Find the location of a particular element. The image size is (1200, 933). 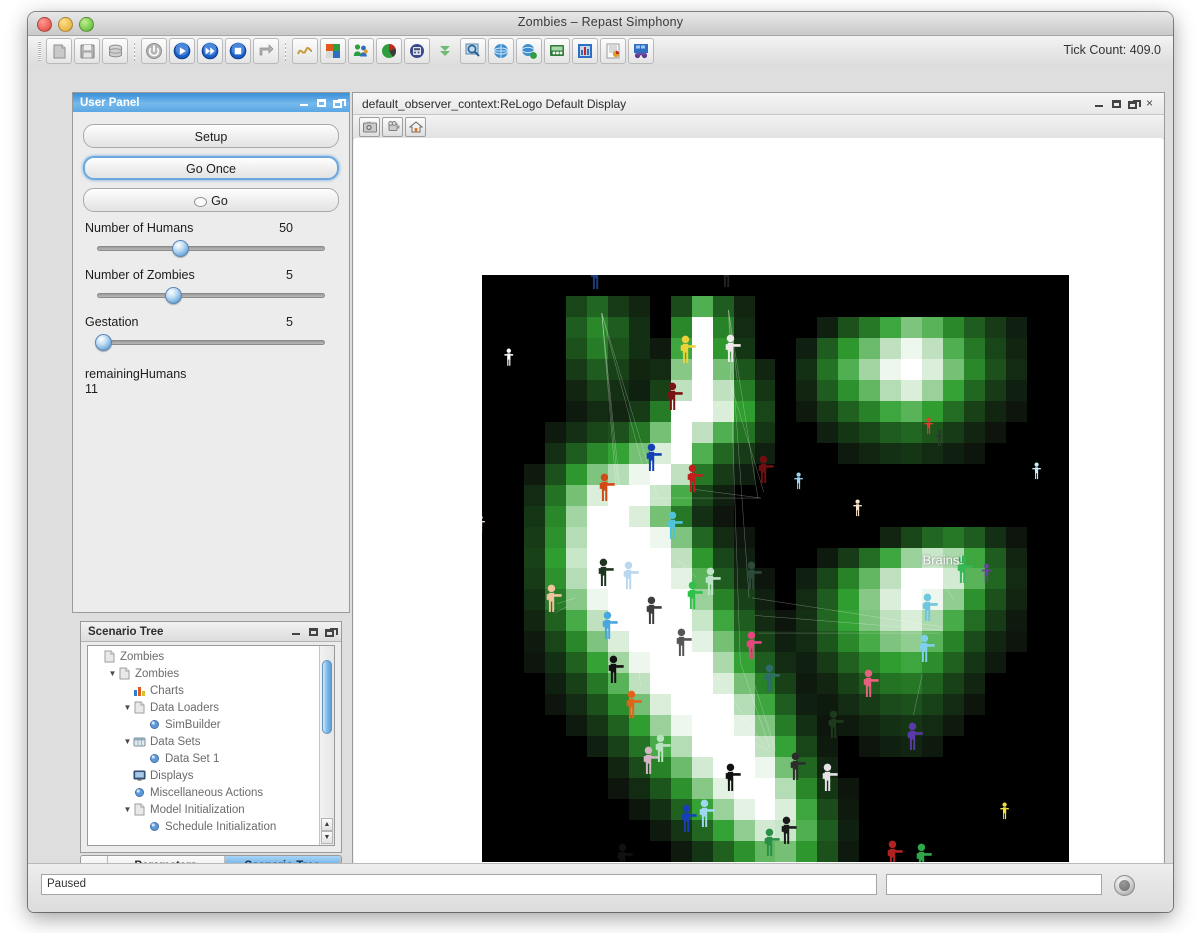

tree-node: ▼ Model Initialization is located at coordinates (204, 809).